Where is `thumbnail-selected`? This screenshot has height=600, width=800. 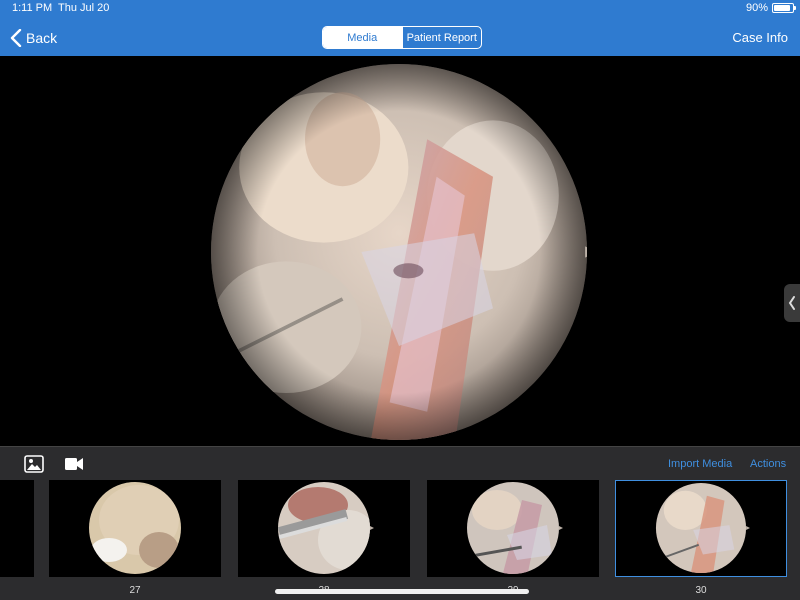
thumbnail-selected is located at coordinates (701, 528).